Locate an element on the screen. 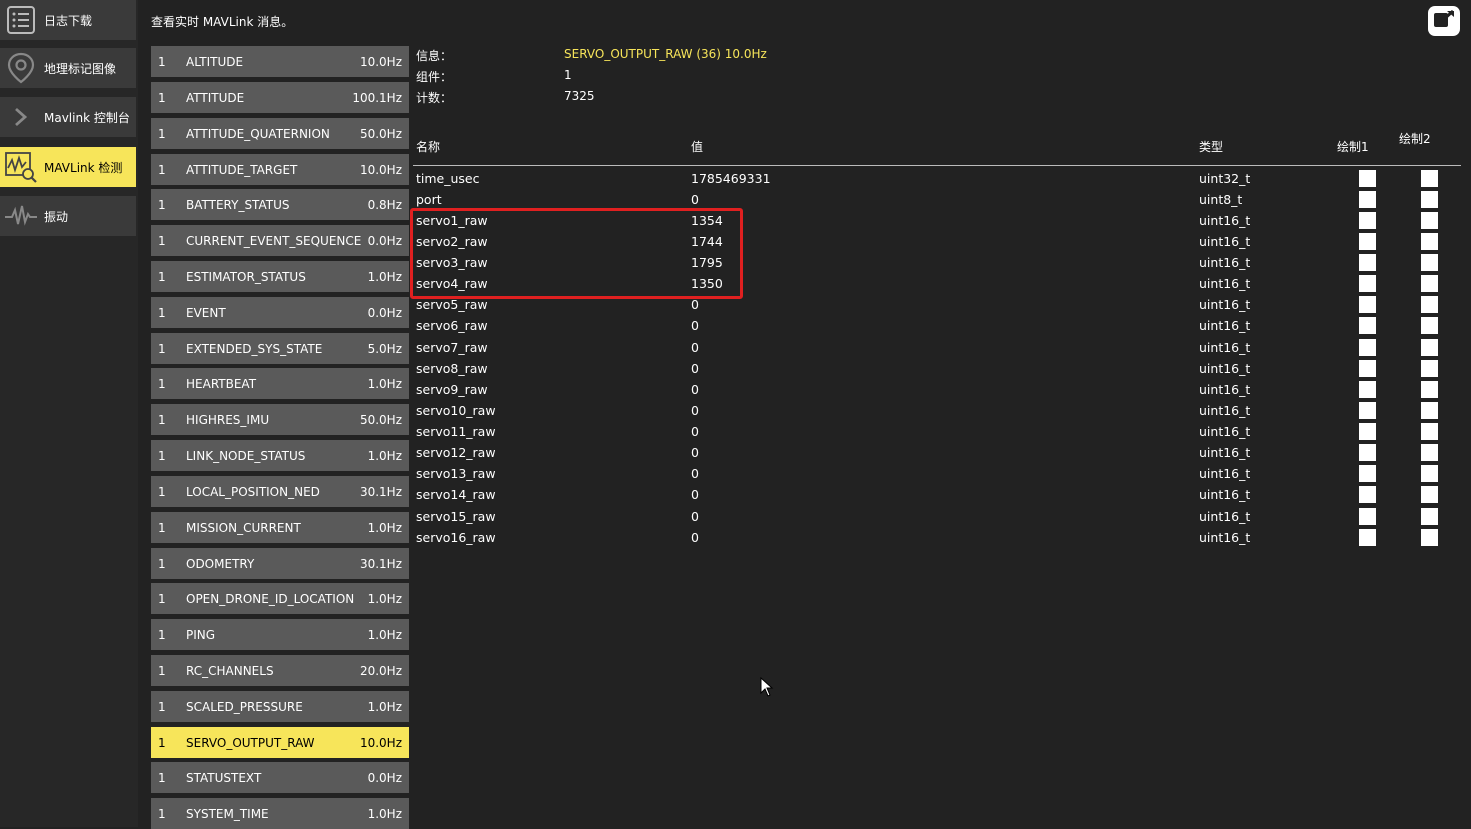 This screenshot has height=829, width=1471. message-row: 1 ATTITUDE_TARGET 10.0Hz is located at coordinates (280, 169).